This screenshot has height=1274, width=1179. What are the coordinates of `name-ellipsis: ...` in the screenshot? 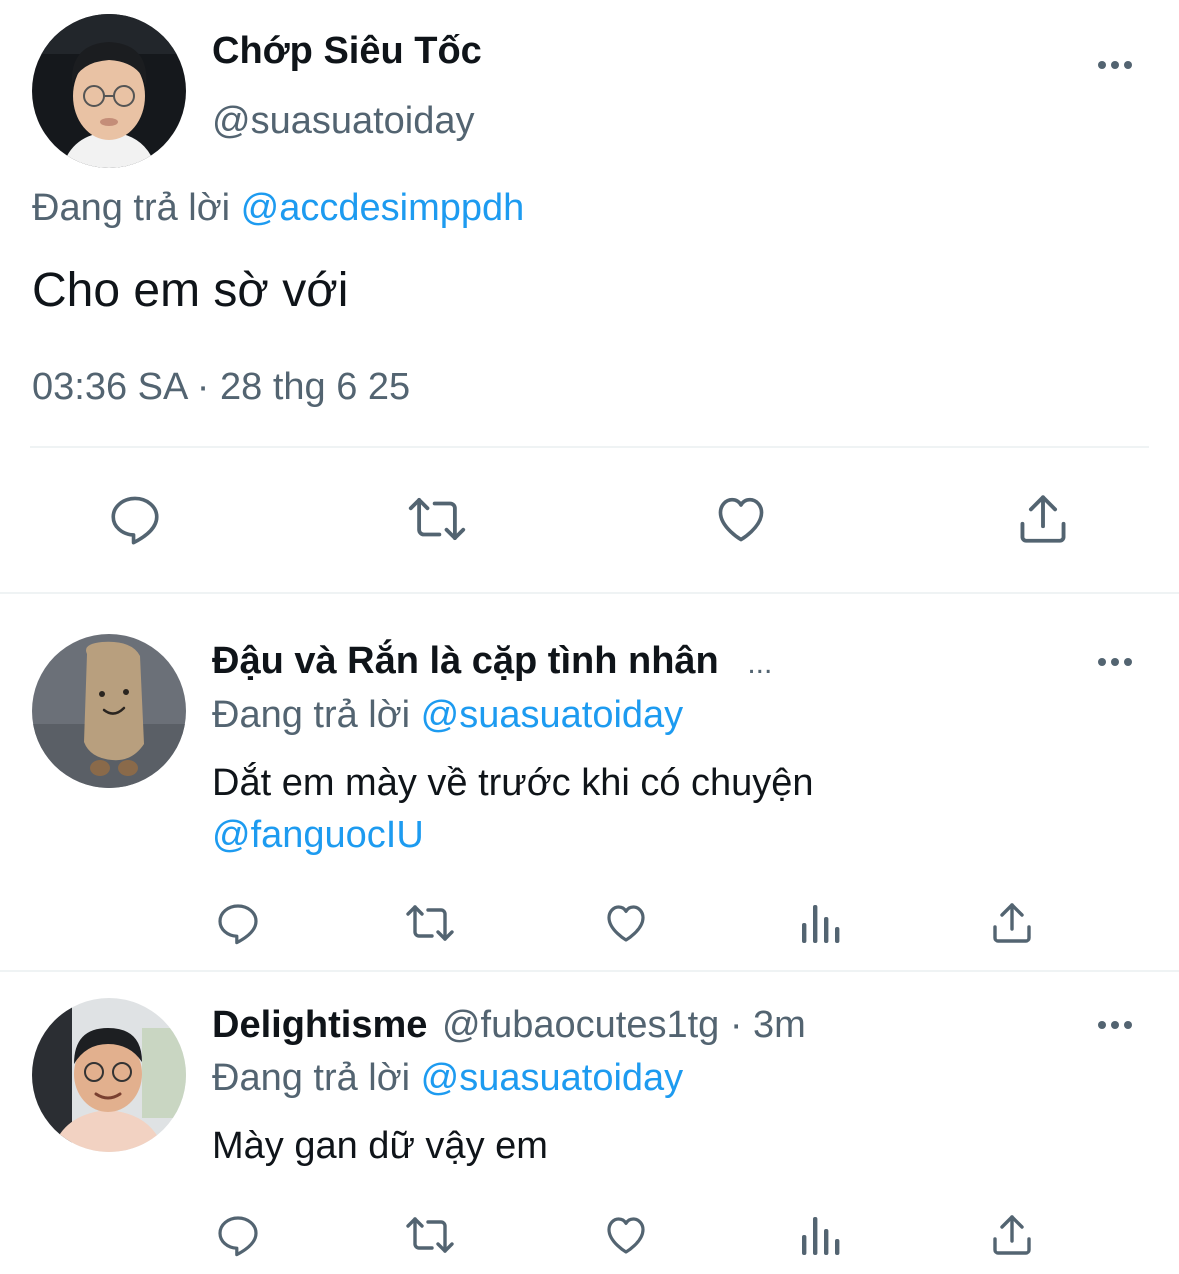 It's located at (760, 663).